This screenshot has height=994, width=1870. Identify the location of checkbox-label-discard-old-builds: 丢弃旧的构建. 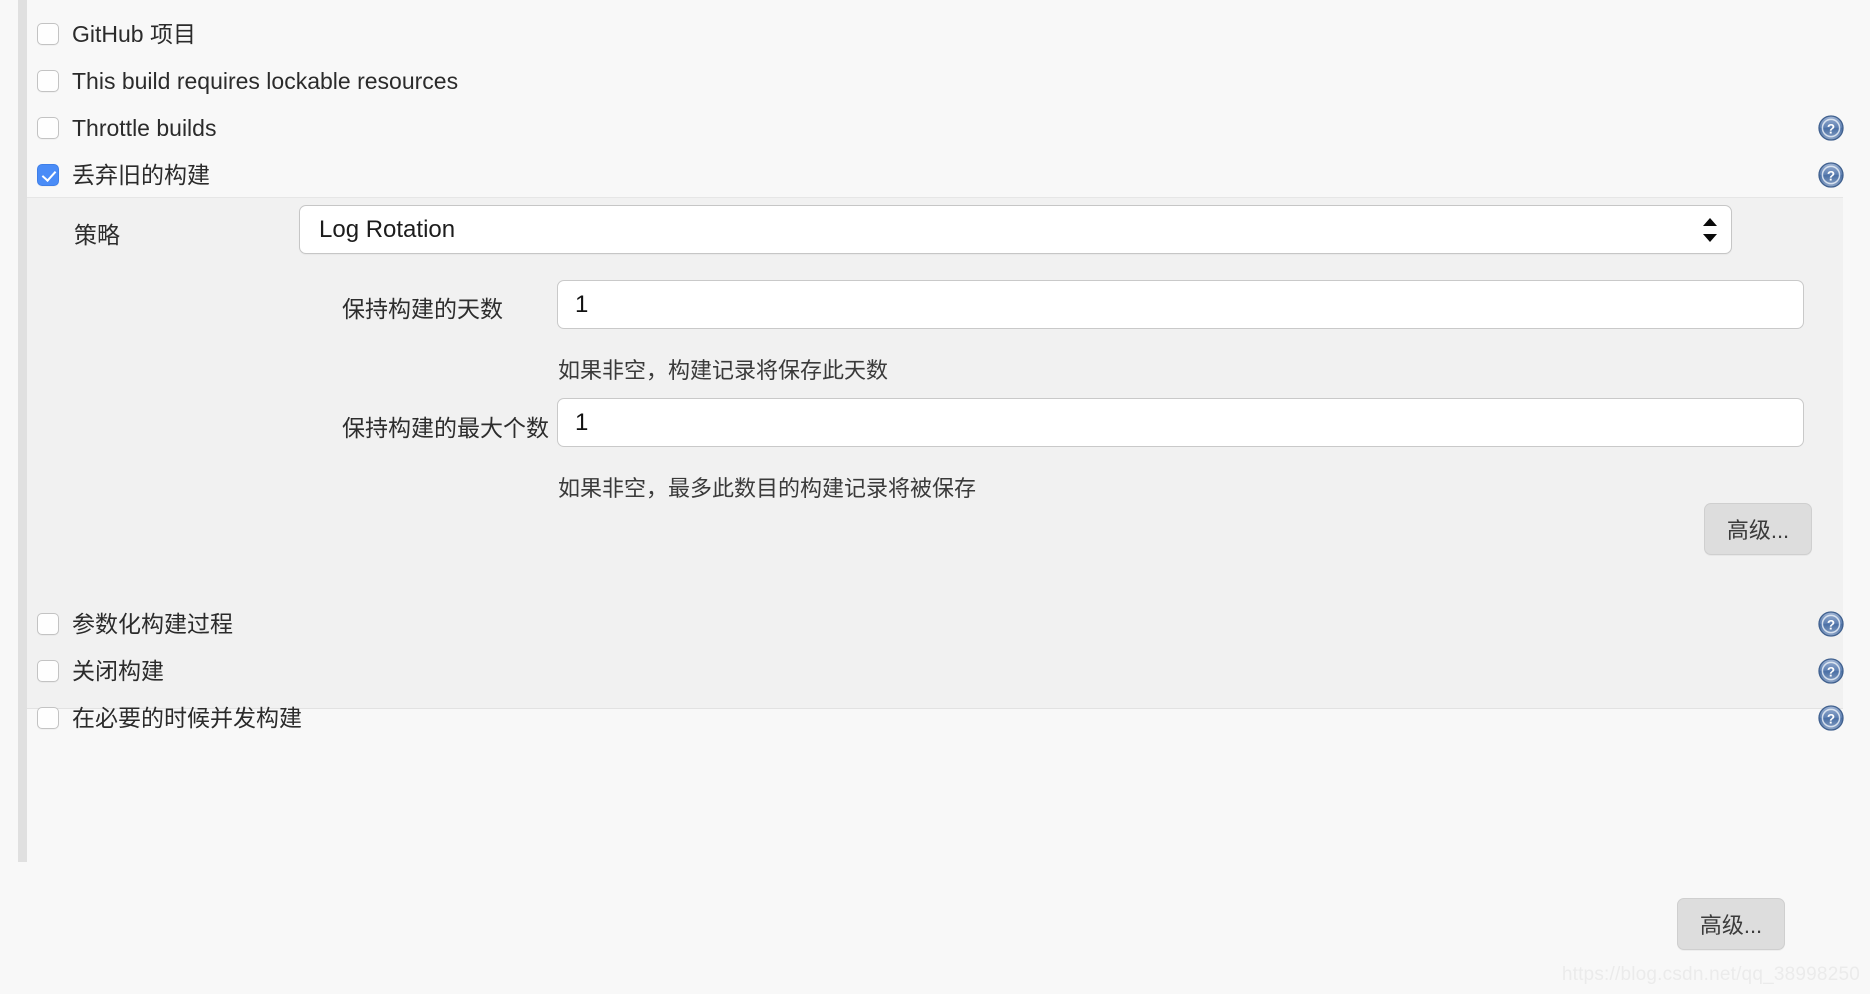
(141, 174).